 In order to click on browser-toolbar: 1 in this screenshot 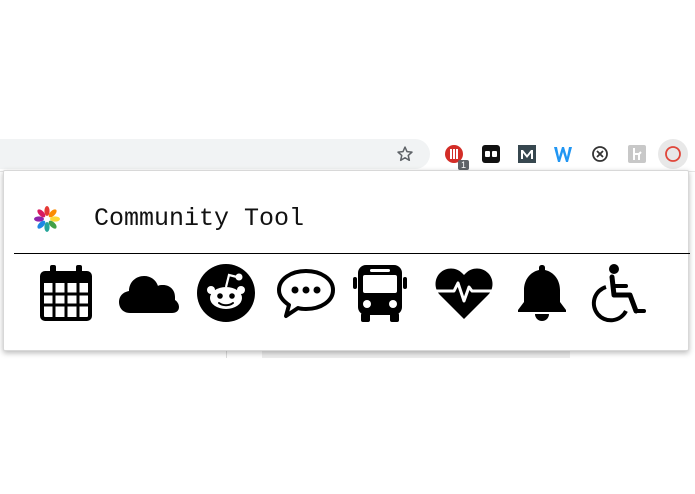, I will do `click(347, 154)`.